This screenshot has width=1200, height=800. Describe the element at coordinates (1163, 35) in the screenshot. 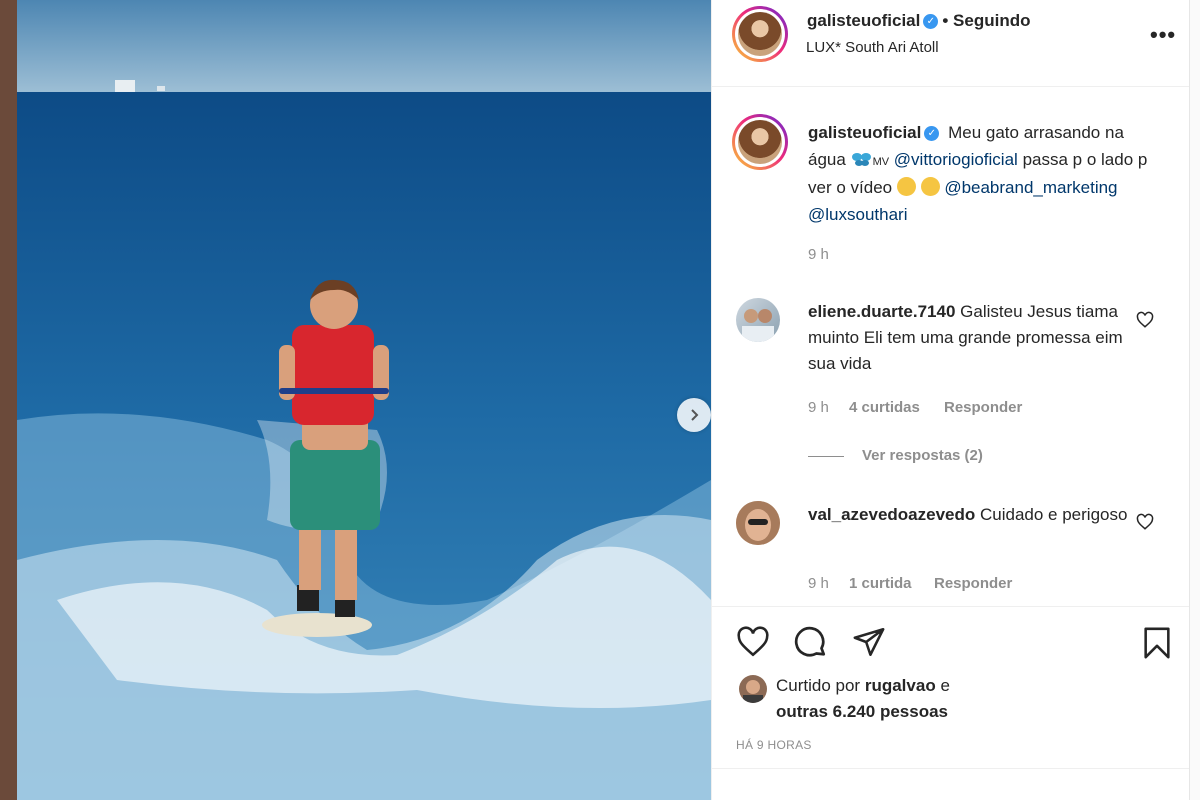

I see `more-options-button: •••` at that location.